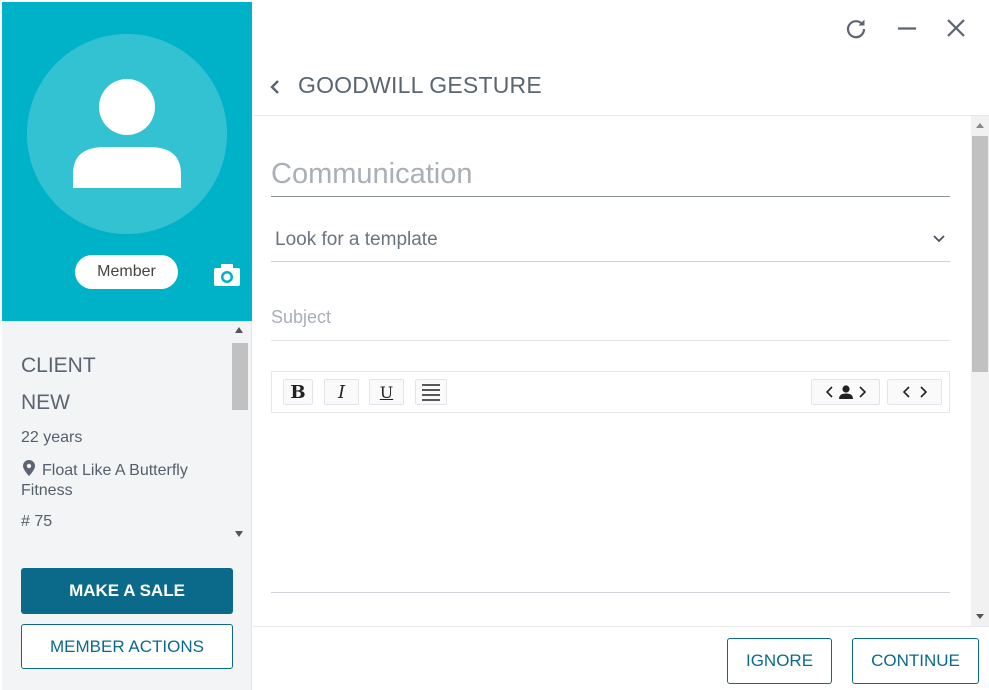  I want to click on subject-field: Subject, so click(610, 319).